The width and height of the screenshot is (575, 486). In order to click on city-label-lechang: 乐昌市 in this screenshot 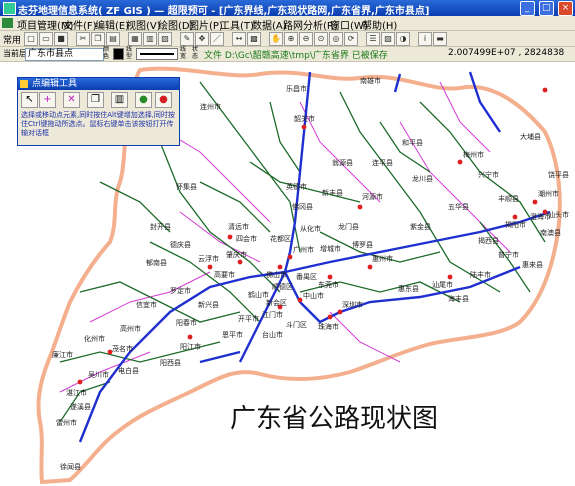, I will do `click(296, 89)`.